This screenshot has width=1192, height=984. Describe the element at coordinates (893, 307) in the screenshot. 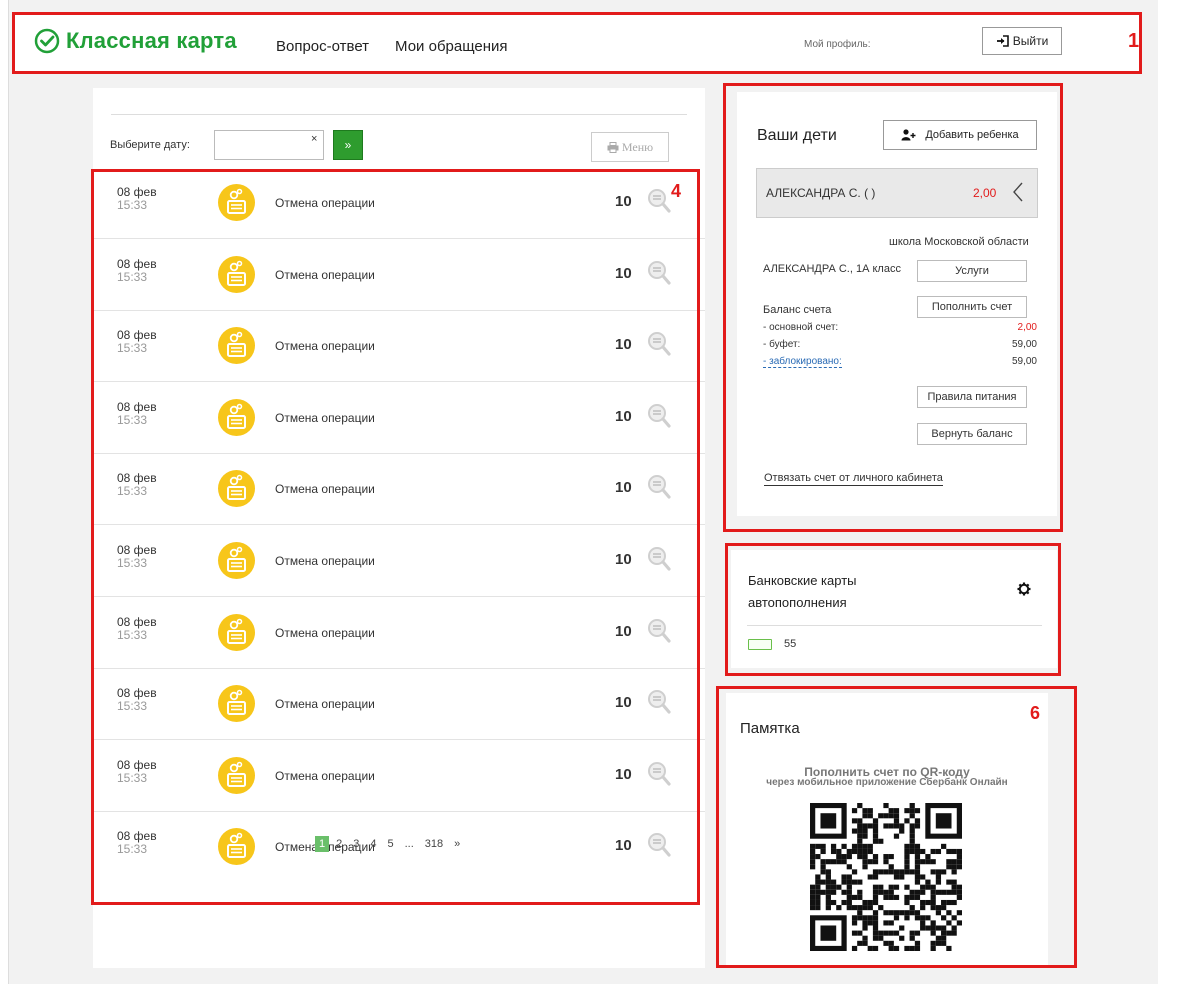

I see `annotation-box-children` at that location.